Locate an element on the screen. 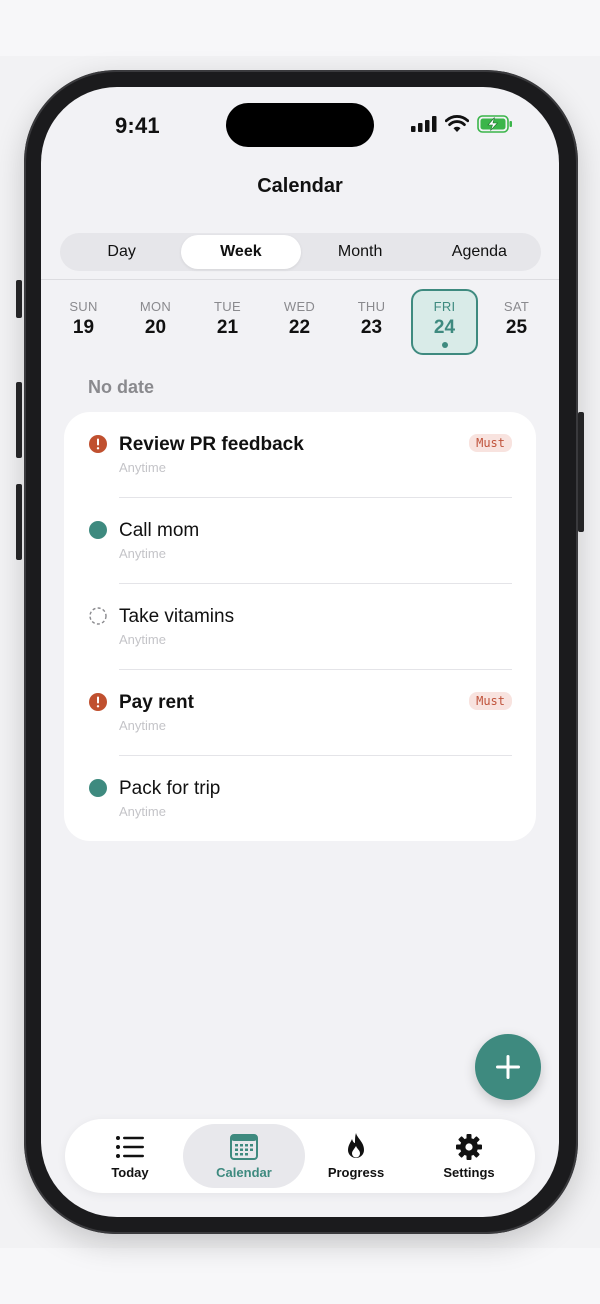 Image resolution: width=600 pixels, height=1304 pixels. mute-switch is located at coordinates (19, 299).